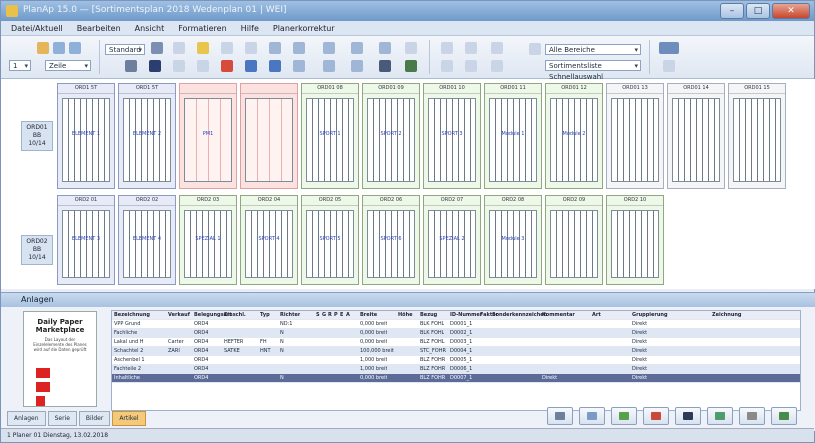  What do you see at coordinates (20, 66) in the screenshot?
I see `page-combo: 1` at bounding box center [20, 66].